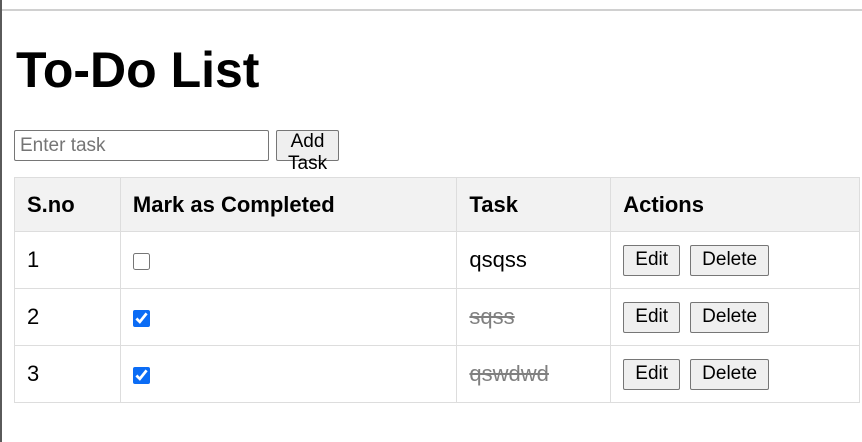 This screenshot has height=442, width=862. I want to click on table-row: 1 qsqss Edit Delete, so click(437, 260).